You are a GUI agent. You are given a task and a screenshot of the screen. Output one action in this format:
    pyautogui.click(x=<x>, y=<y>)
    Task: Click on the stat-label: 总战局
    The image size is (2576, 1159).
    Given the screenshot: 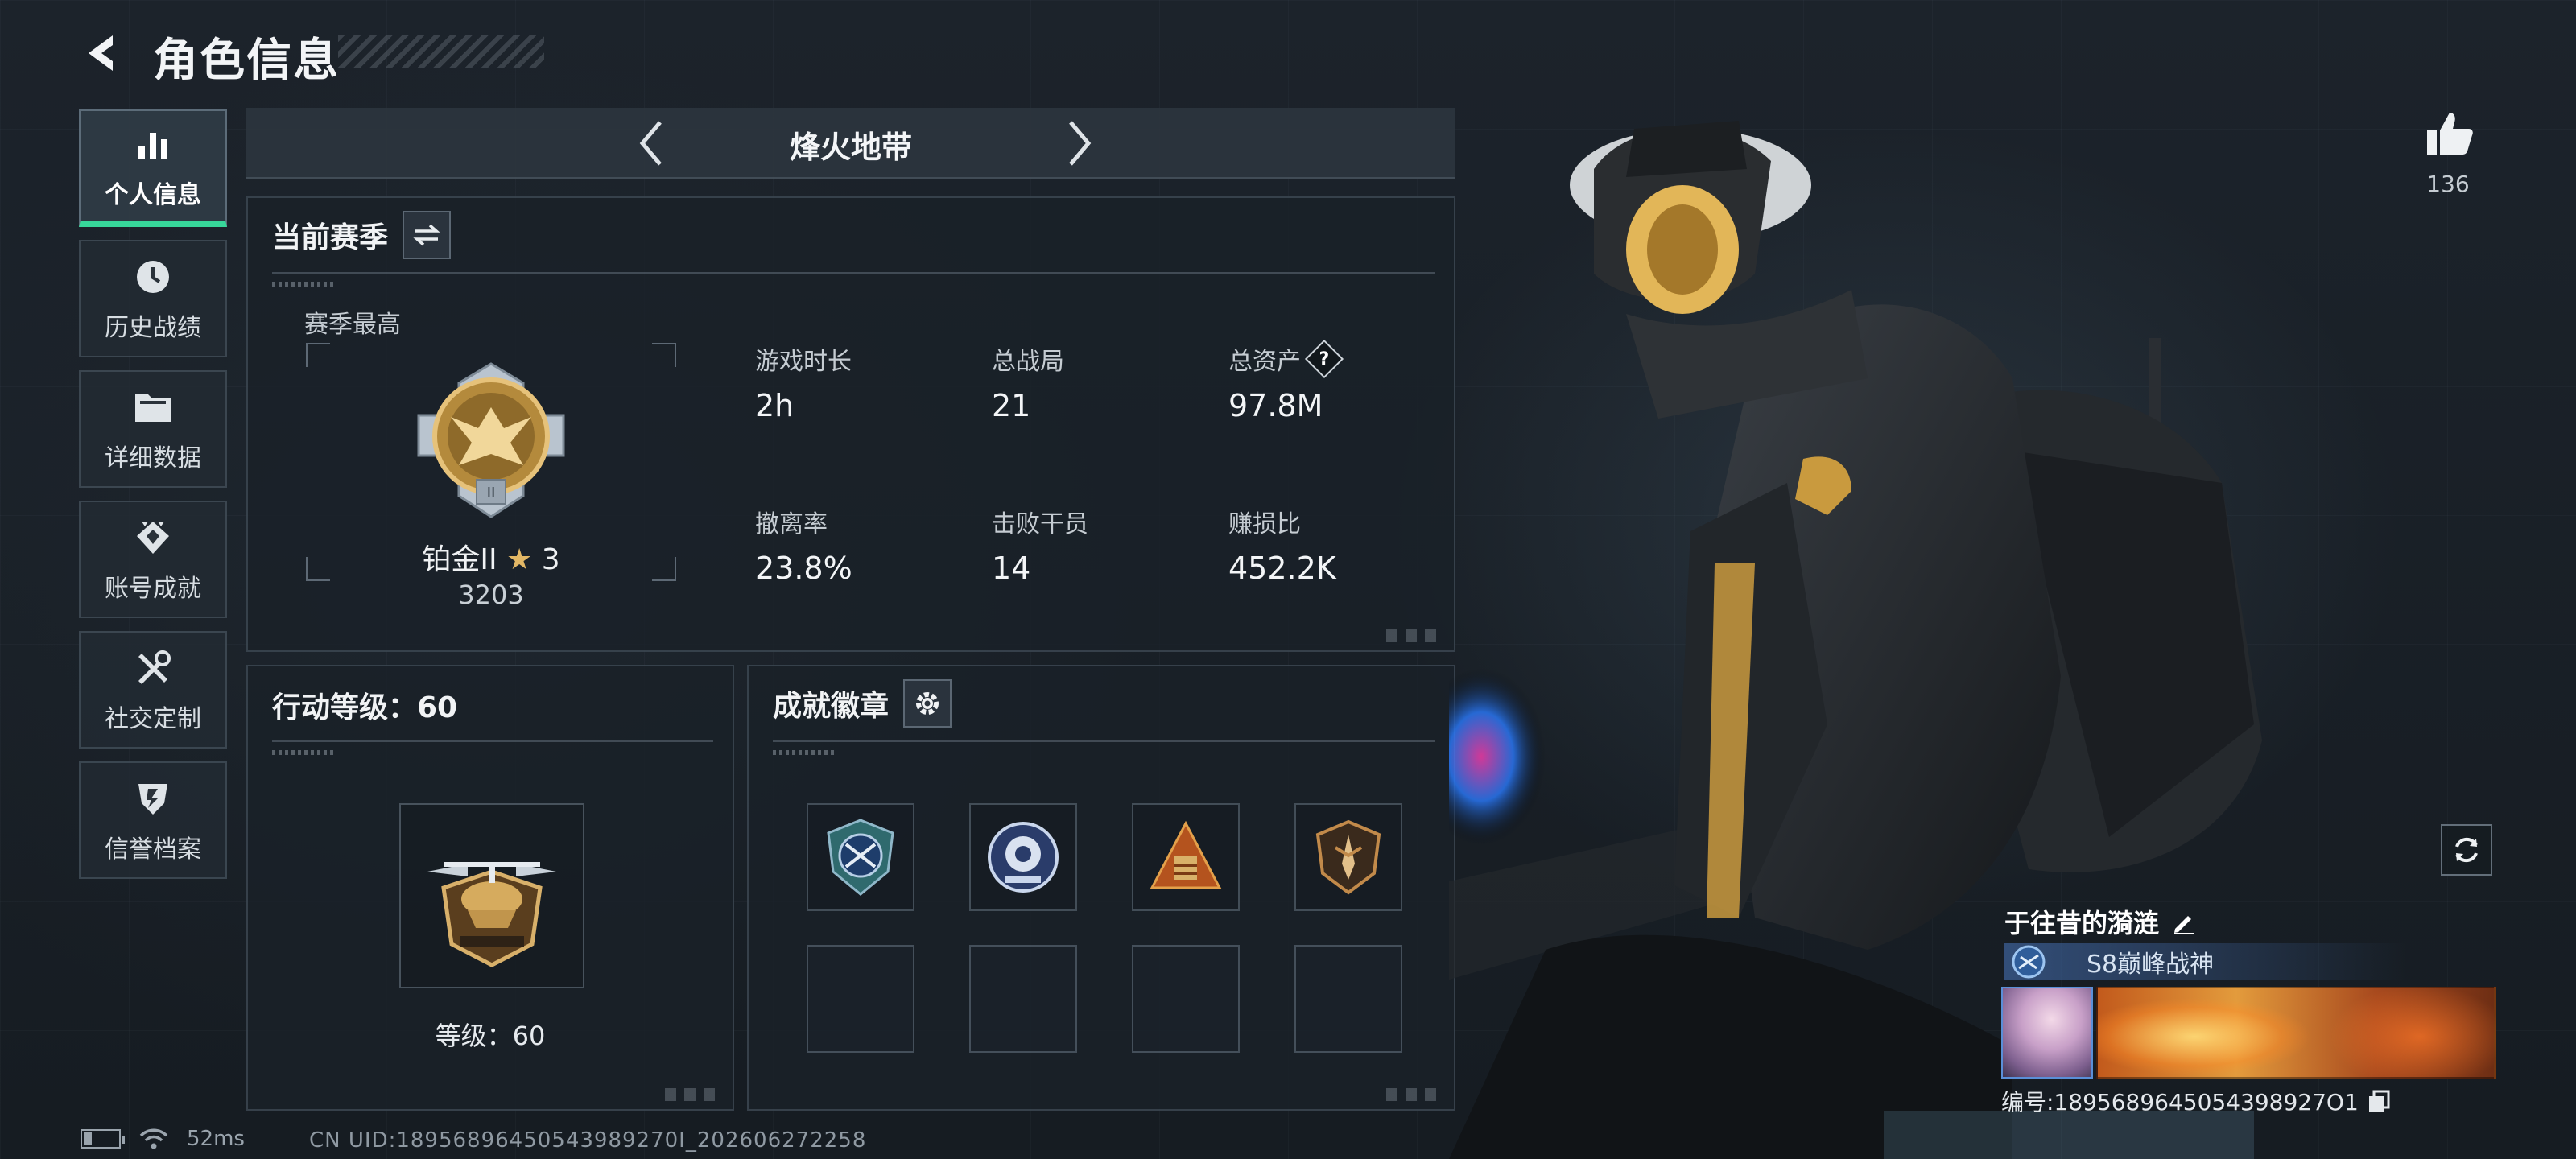 What is the action you would take?
    pyautogui.click(x=1028, y=362)
    